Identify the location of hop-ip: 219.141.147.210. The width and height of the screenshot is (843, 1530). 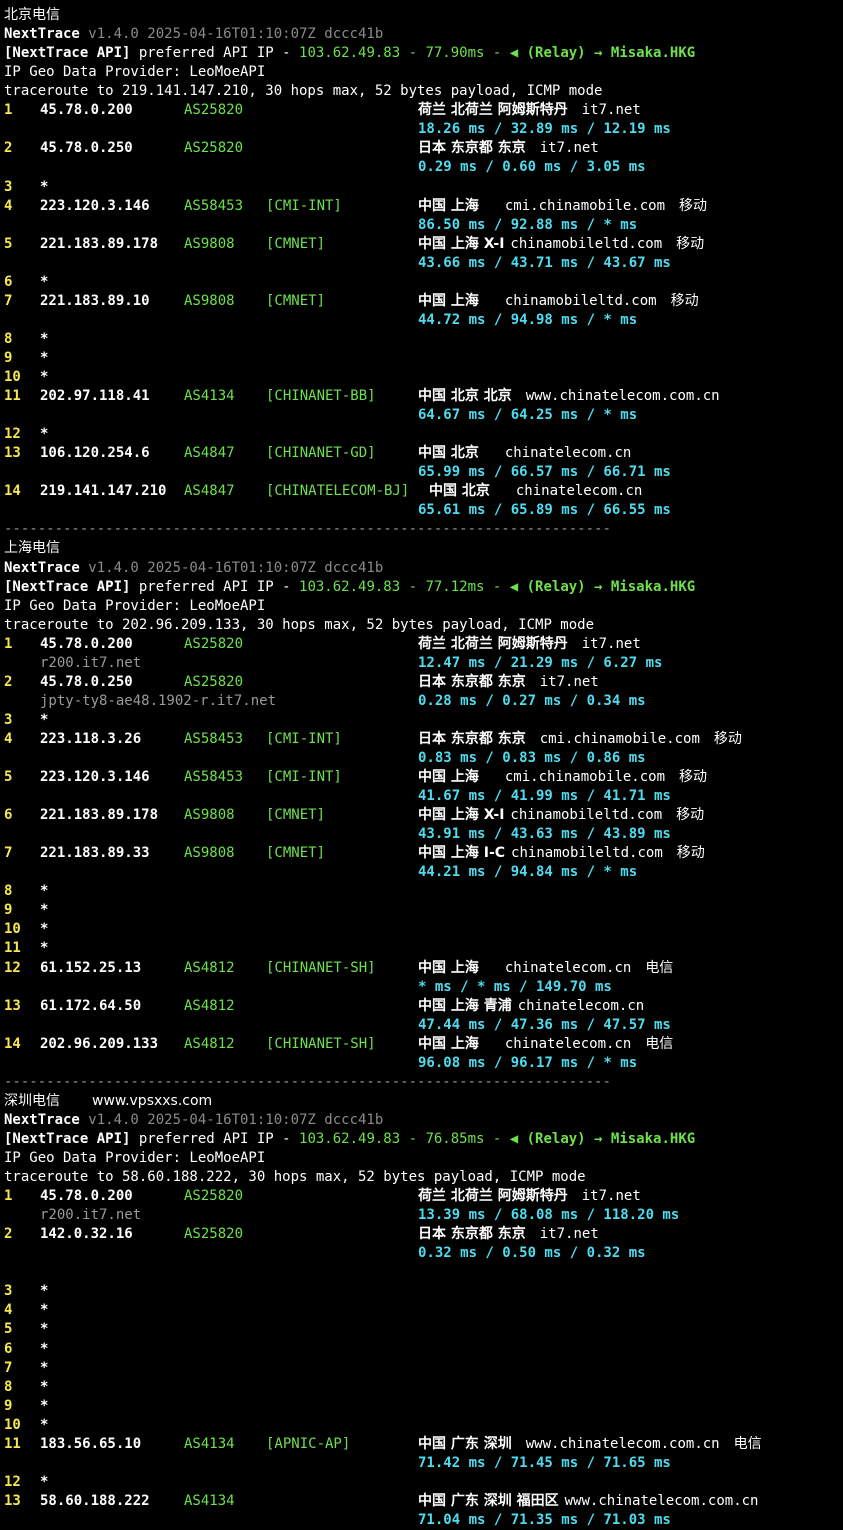
(103, 491).